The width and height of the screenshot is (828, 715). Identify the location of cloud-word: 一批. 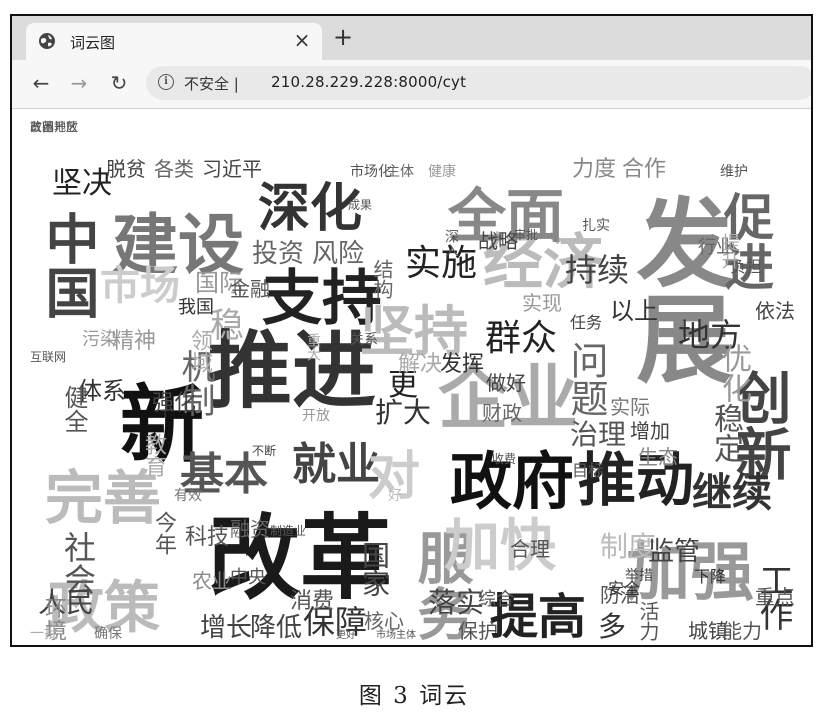
(44, 634).